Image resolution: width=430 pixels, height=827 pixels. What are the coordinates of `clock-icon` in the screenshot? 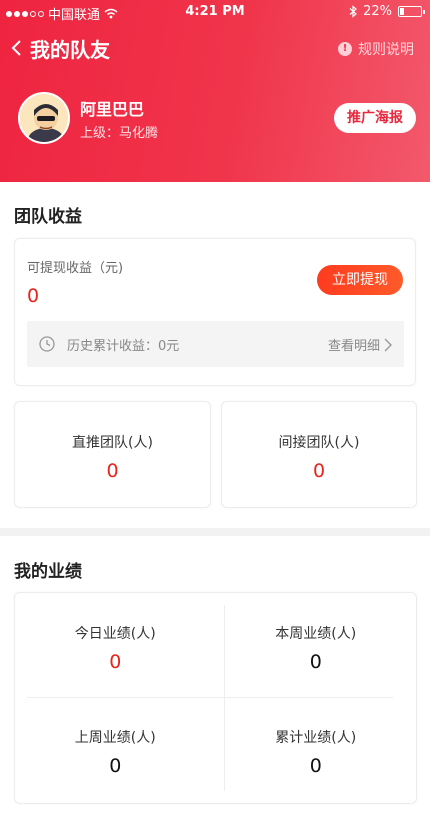 It's located at (47, 344).